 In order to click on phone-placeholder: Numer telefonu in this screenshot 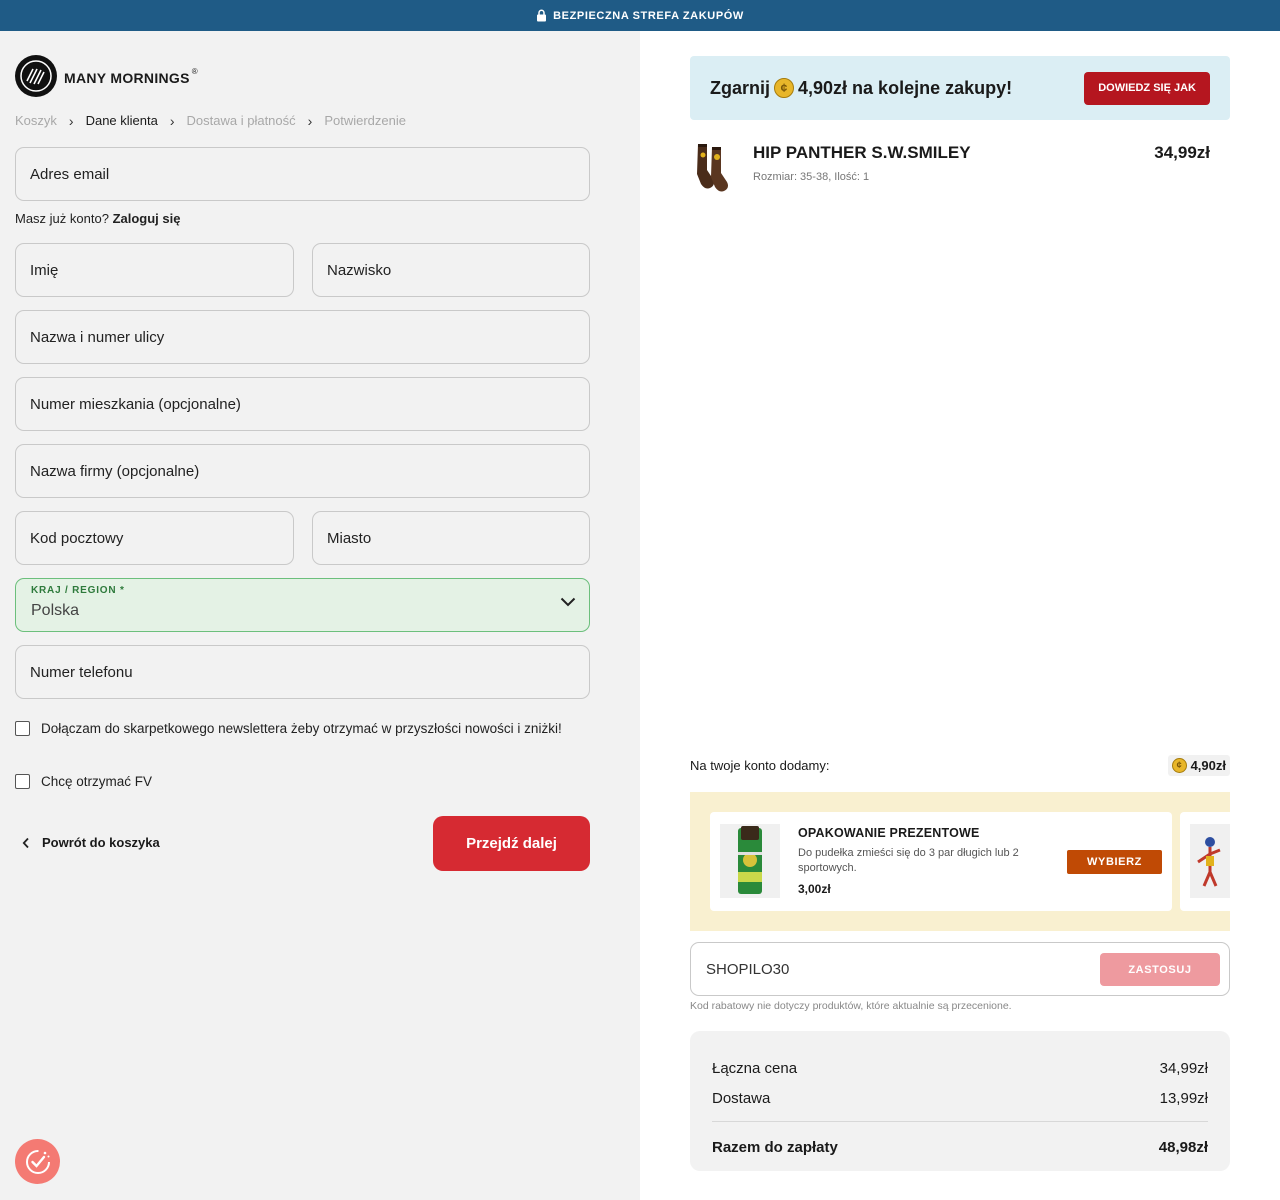, I will do `click(81, 672)`.